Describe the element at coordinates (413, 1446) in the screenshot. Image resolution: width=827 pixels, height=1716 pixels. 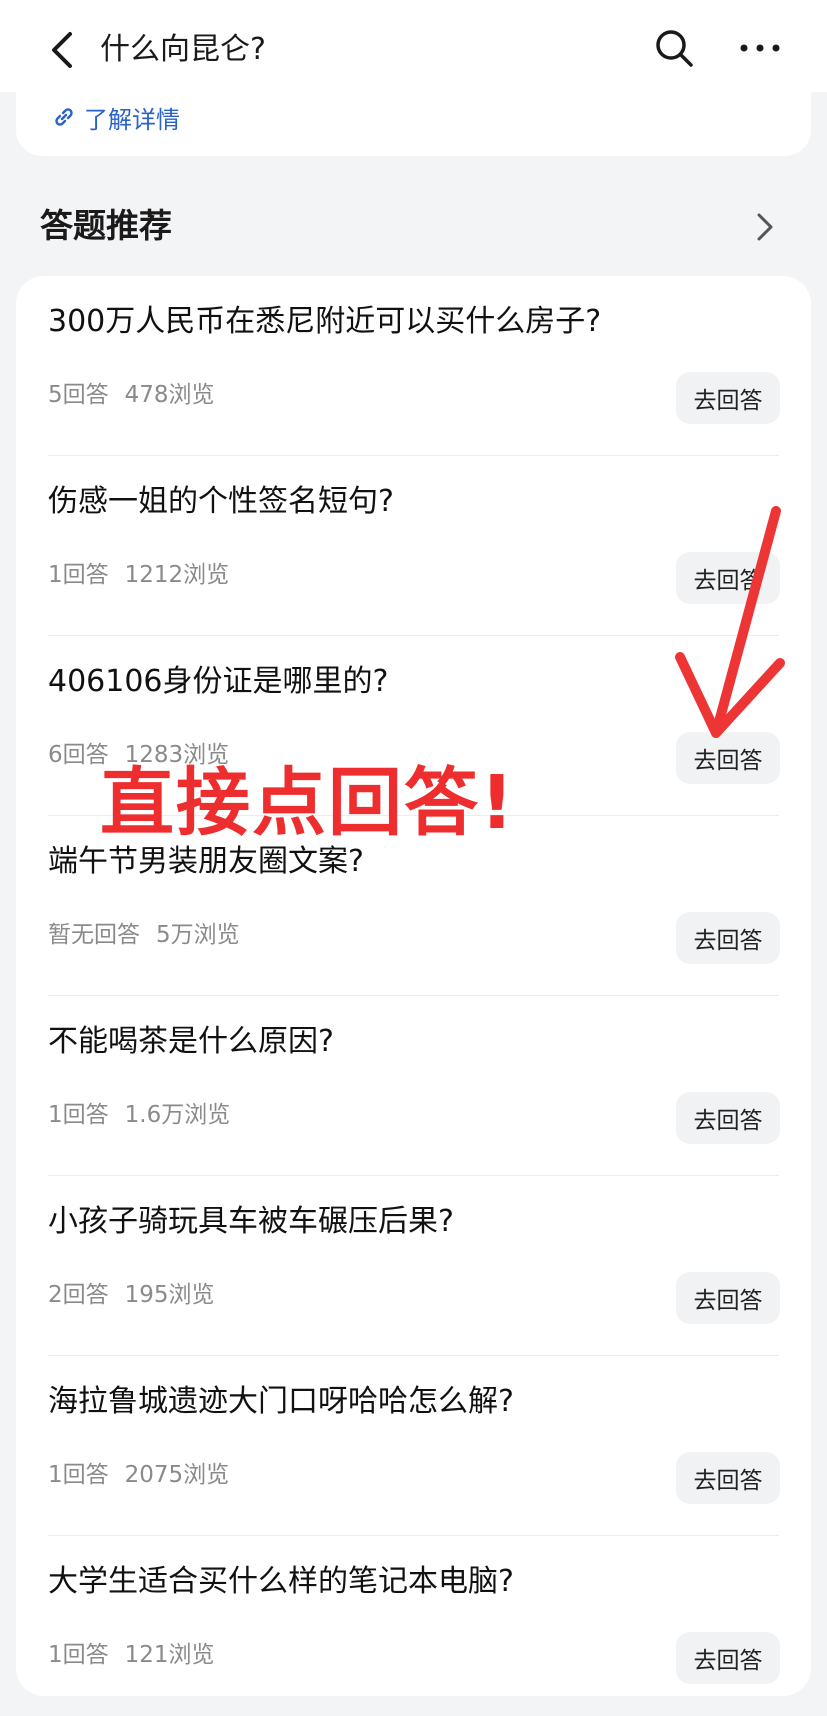
I see `question-item: 海拉鲁城遗迹大门口呀哈哈怎么解? 1回答 2075浏览 去回答` at that location.